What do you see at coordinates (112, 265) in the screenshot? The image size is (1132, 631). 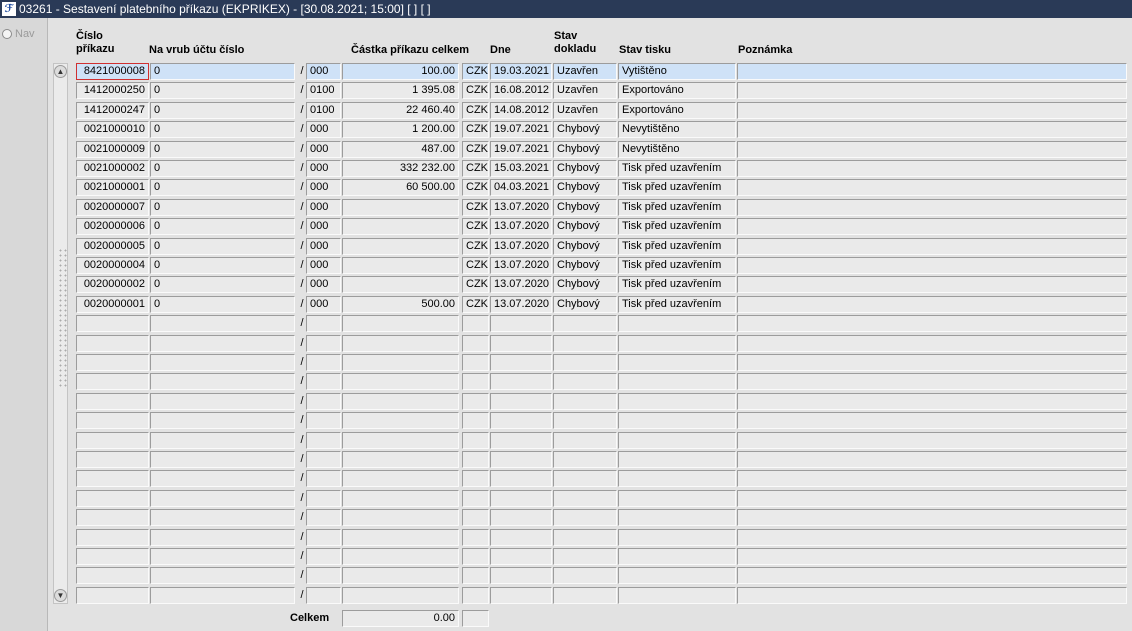 I see `cell-number: 0020000004` at bounding box center [112, 265].